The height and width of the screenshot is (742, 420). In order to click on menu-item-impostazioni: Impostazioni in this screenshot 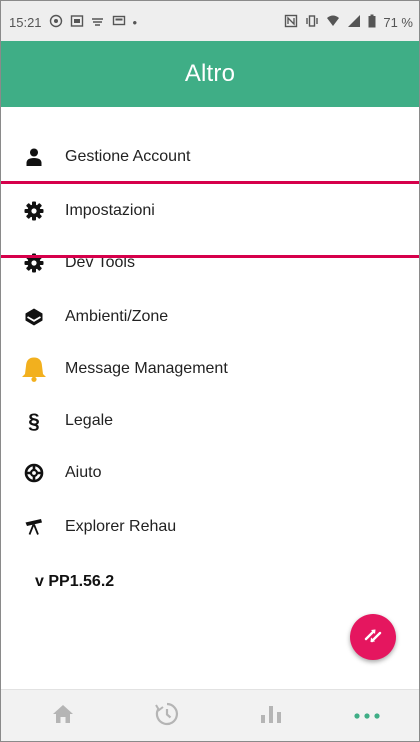, I will do `click(210, 211)`.